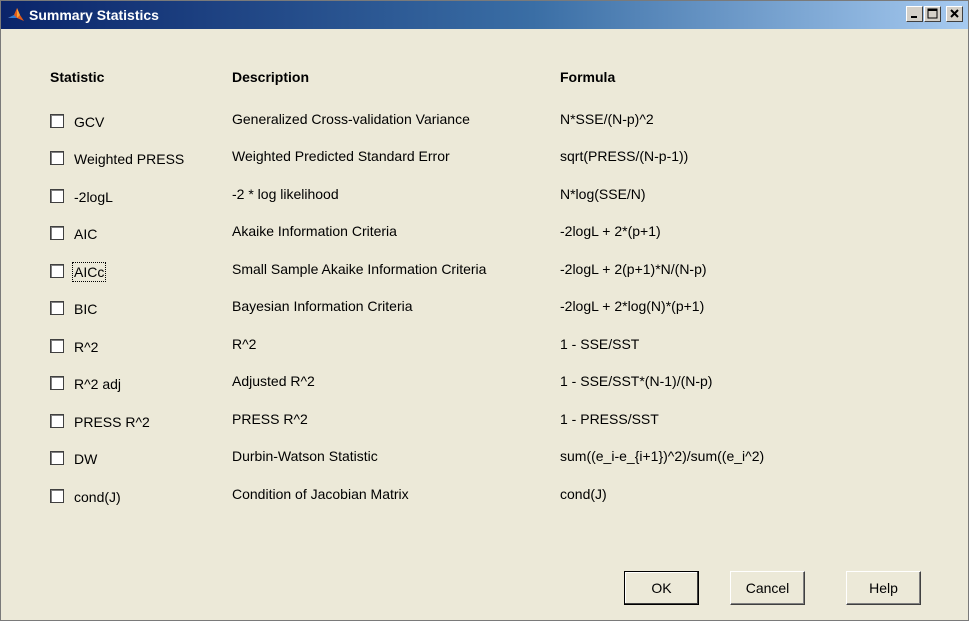  What do you see at coordinates (97, 384) in the screenshot?
I see `statistic-label: R^2 adj` at bounding box center [97, 384].